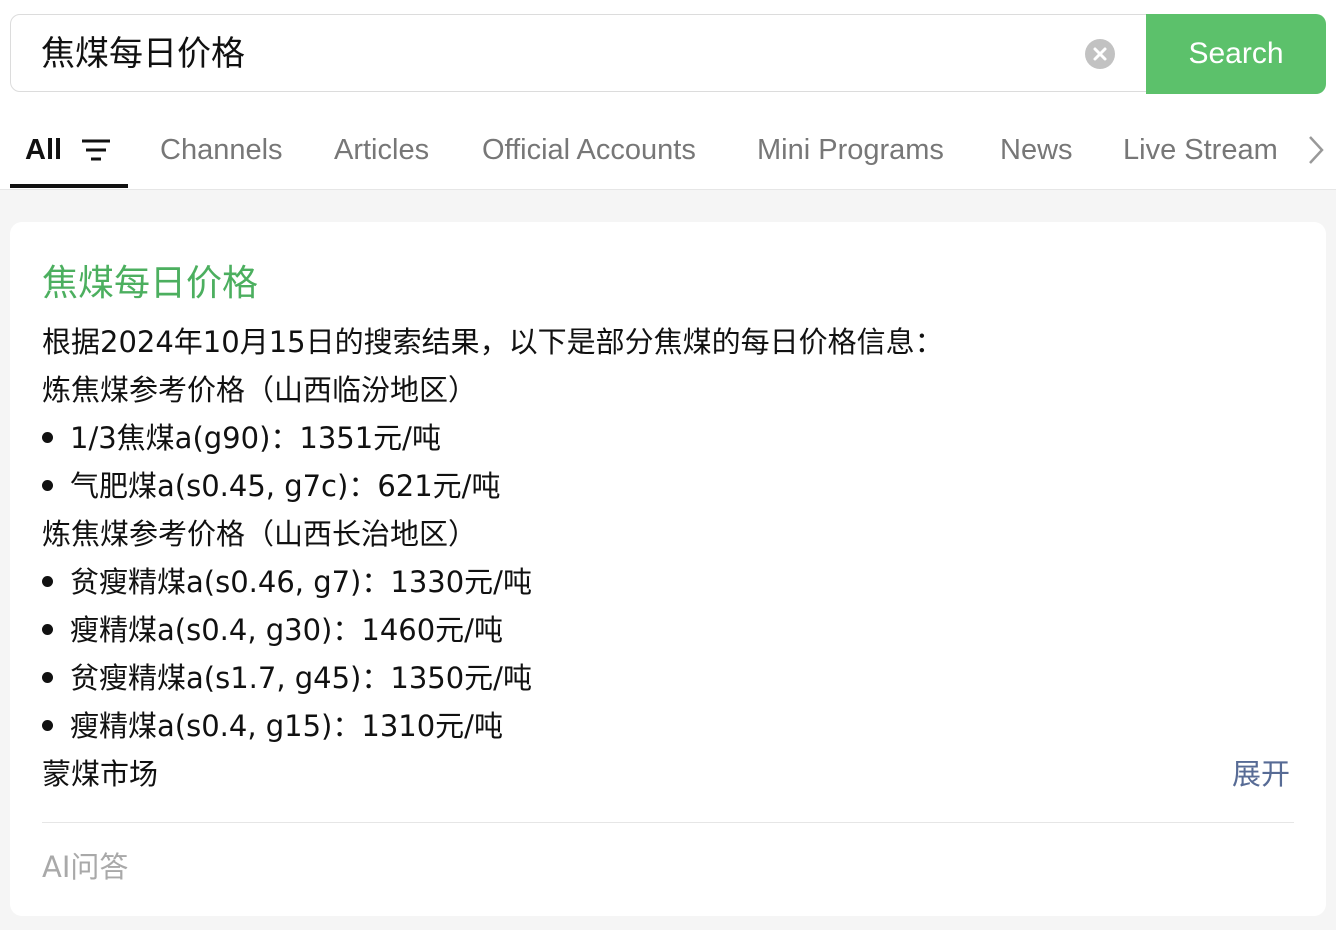 The image size is (1336, 930). I want to click on ai-qa-label: AI问答, so click(85, 865).